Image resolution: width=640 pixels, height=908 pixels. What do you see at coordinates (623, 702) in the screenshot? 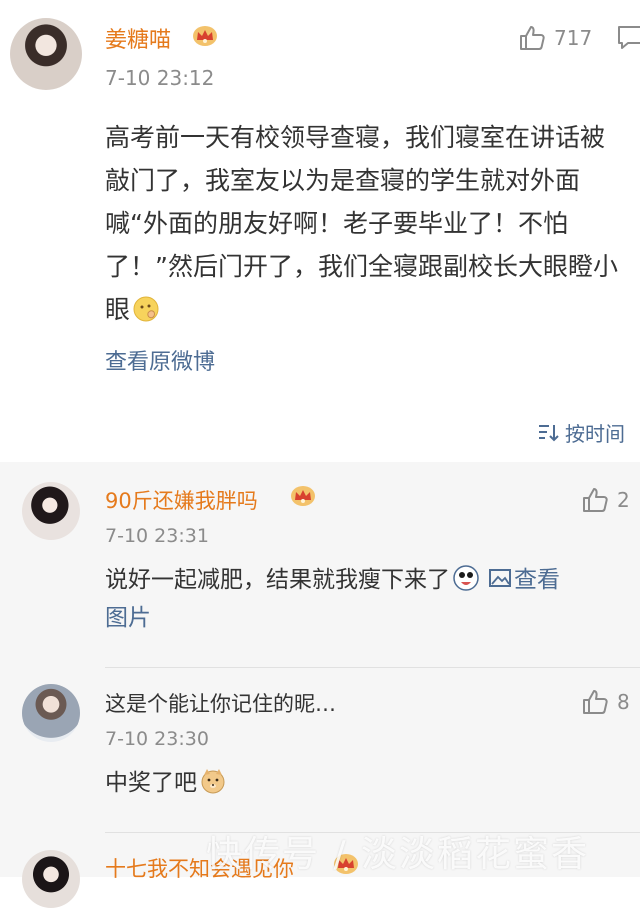
I see `comment-like-count: 8` at bounding box center [623, 702].